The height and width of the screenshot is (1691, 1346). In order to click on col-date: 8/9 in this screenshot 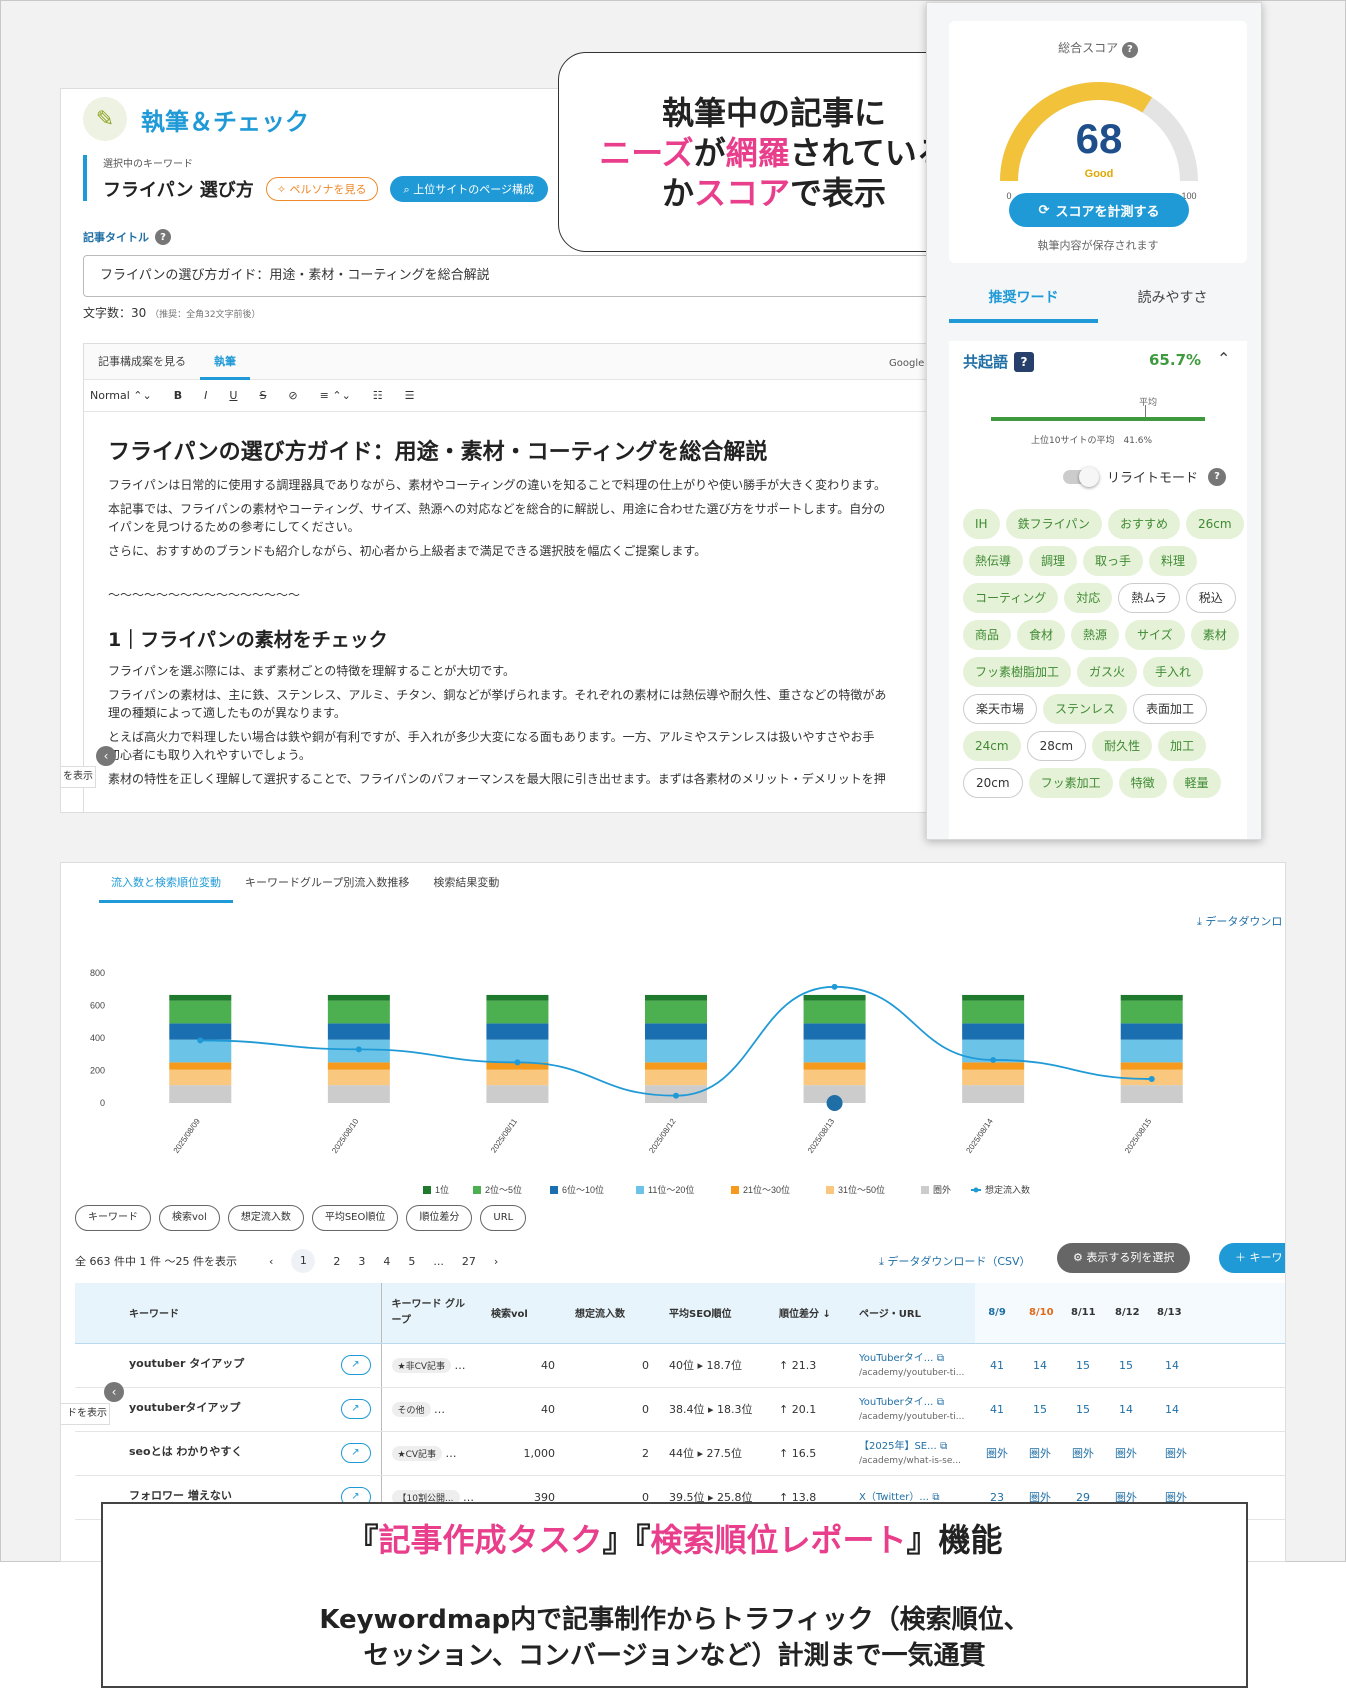, I will do `click(997, 1313)`.